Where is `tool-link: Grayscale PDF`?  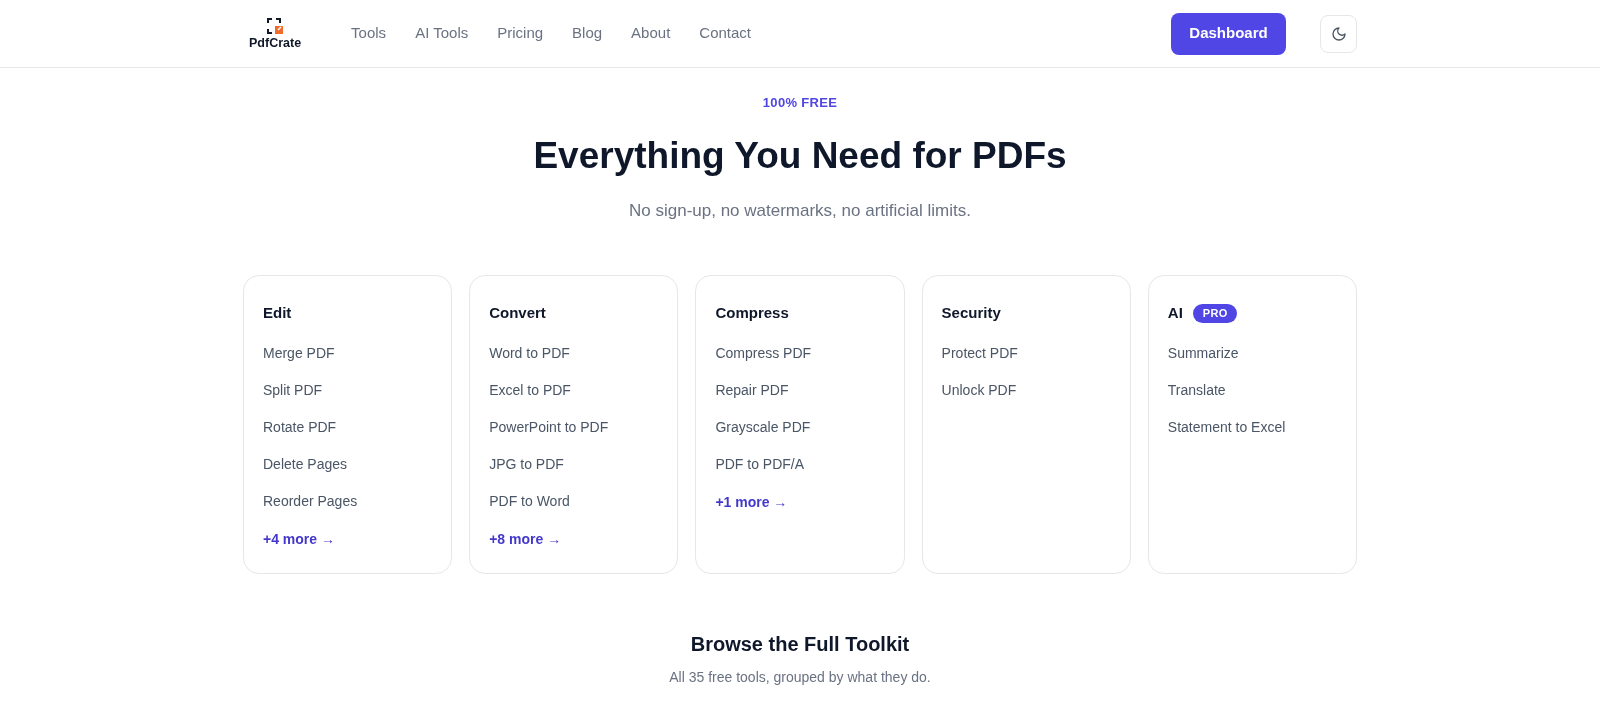
tool-link: Grayscale PDF is located at coordinates (763, 427).